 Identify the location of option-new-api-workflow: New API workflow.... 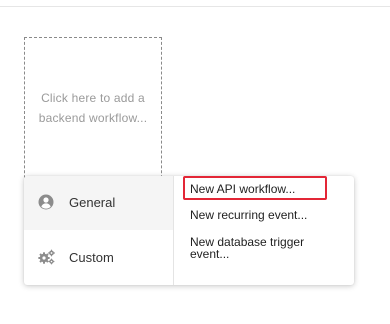
(242, 189).